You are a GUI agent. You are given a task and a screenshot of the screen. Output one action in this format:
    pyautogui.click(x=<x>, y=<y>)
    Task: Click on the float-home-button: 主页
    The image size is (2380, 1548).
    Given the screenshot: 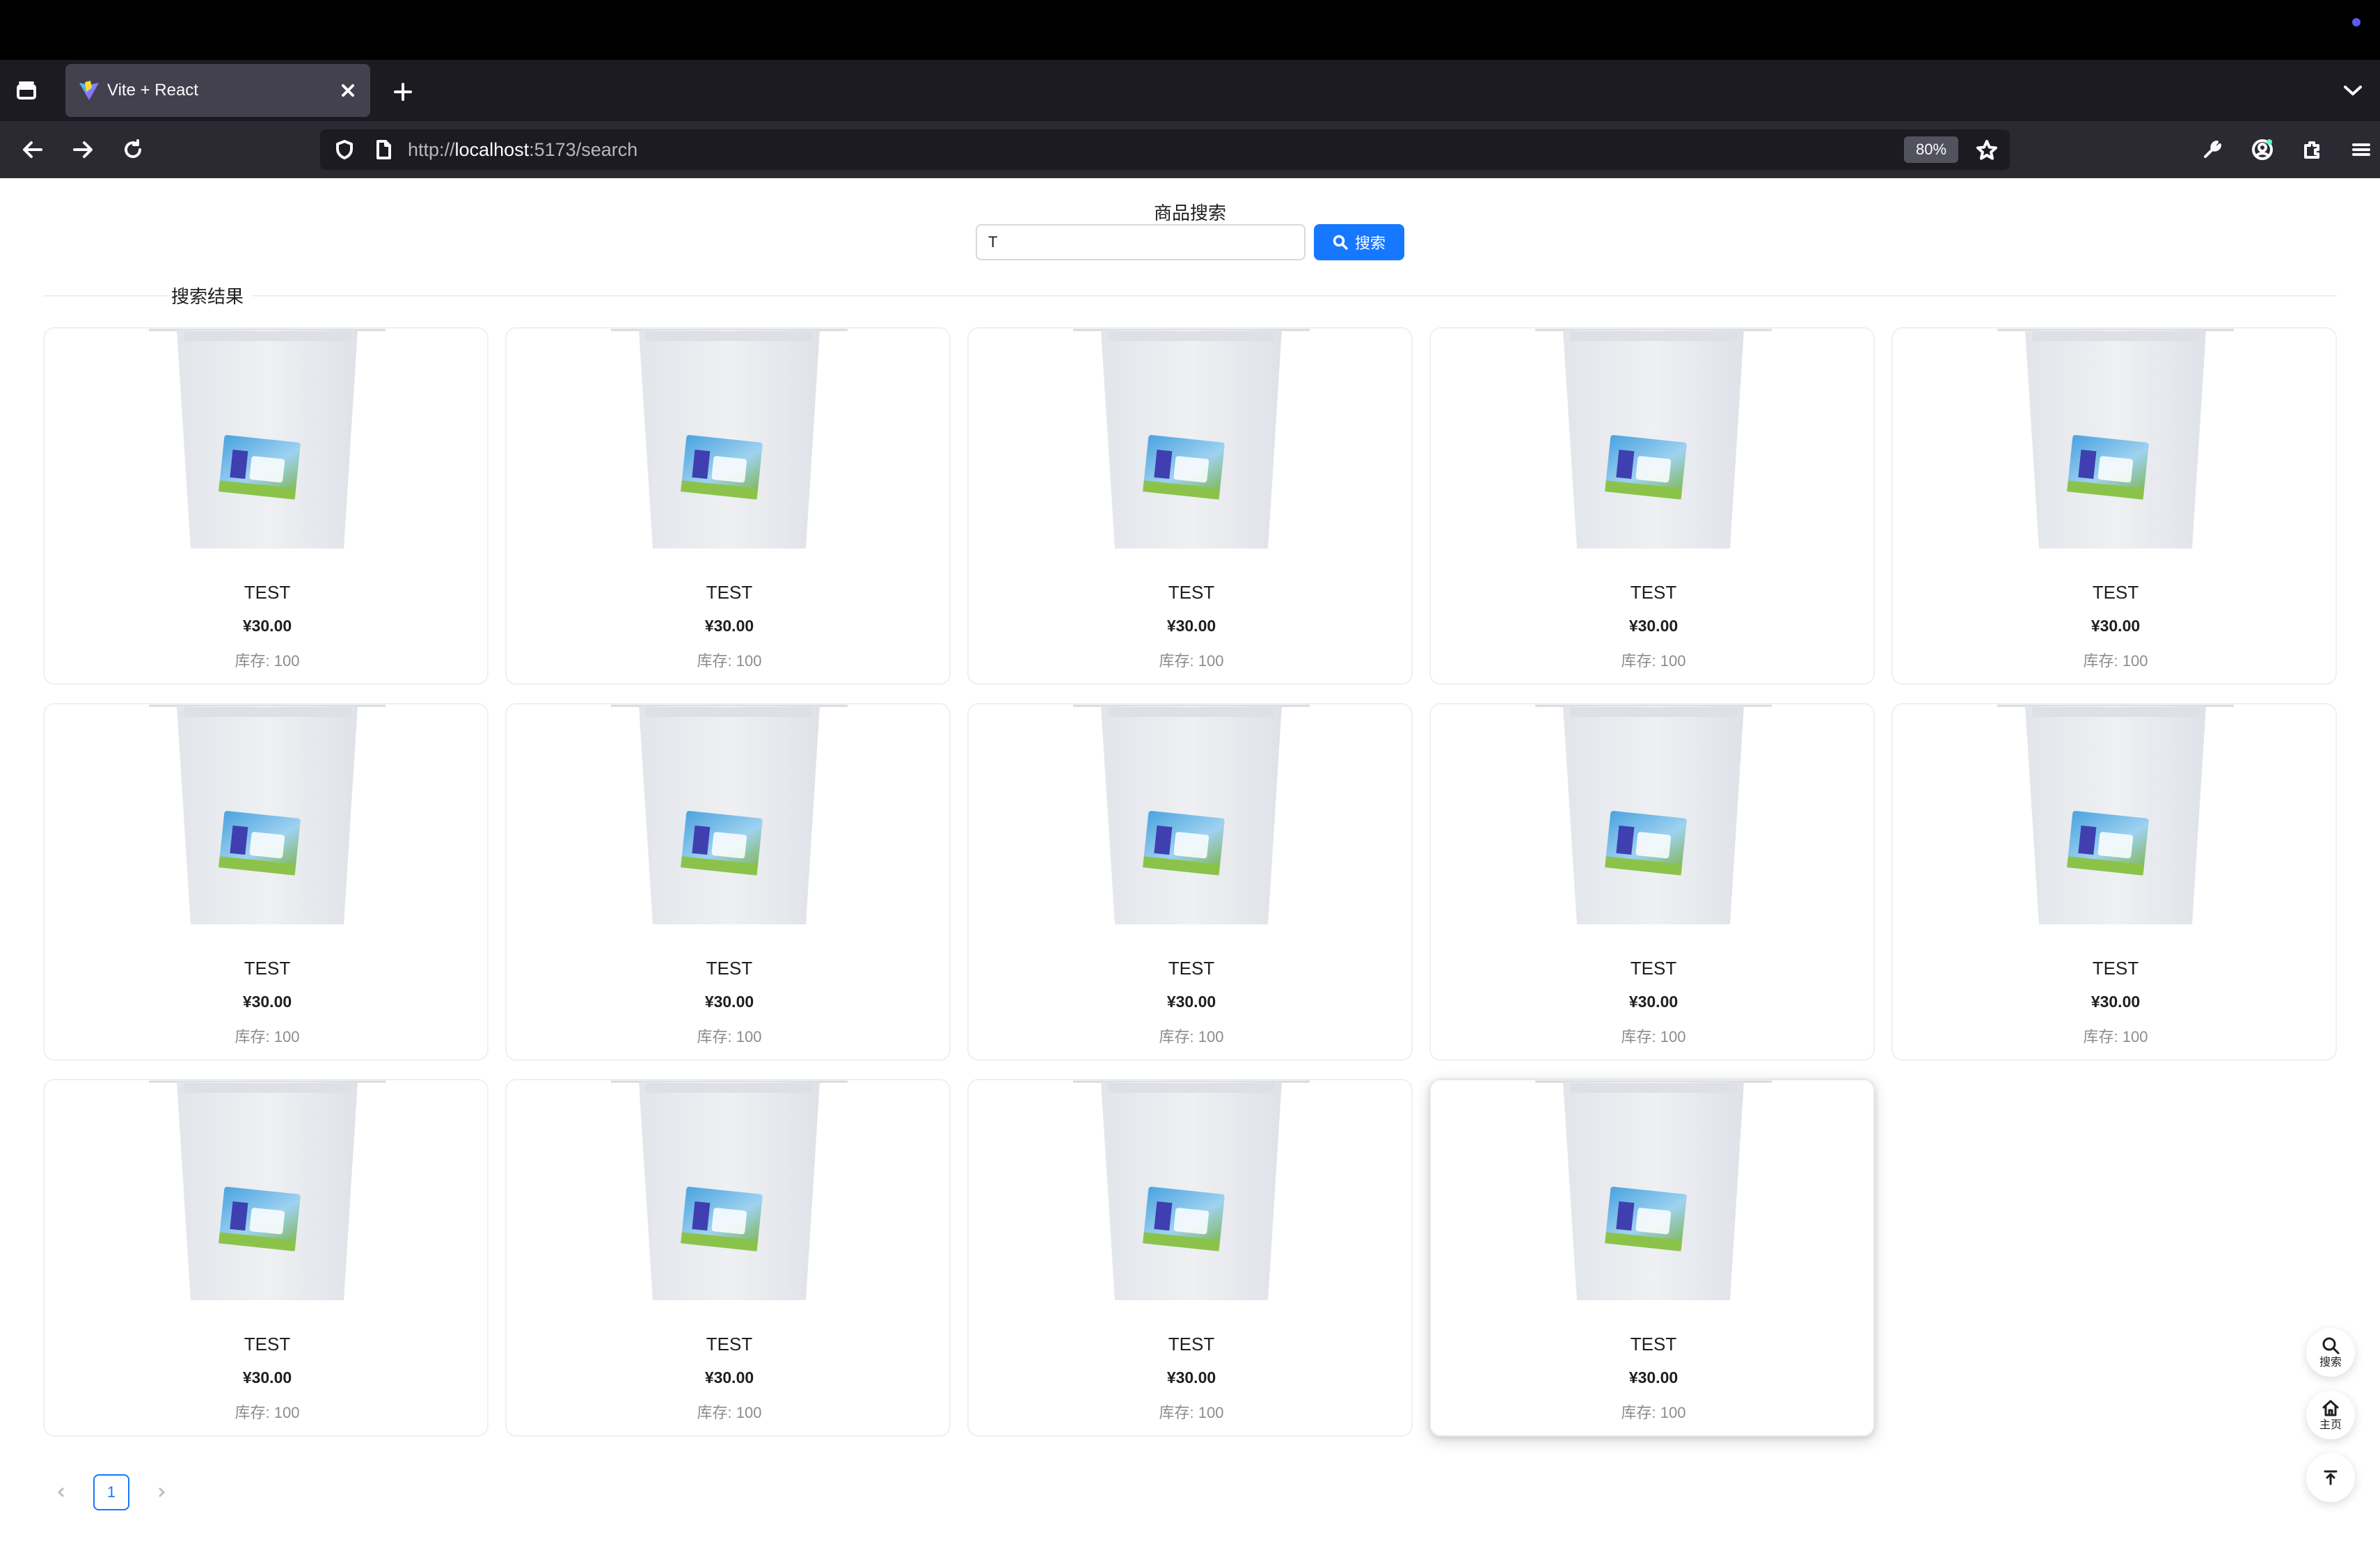 What is the action you would take?
    pyautogui.click(x=2330, y=1415)
    